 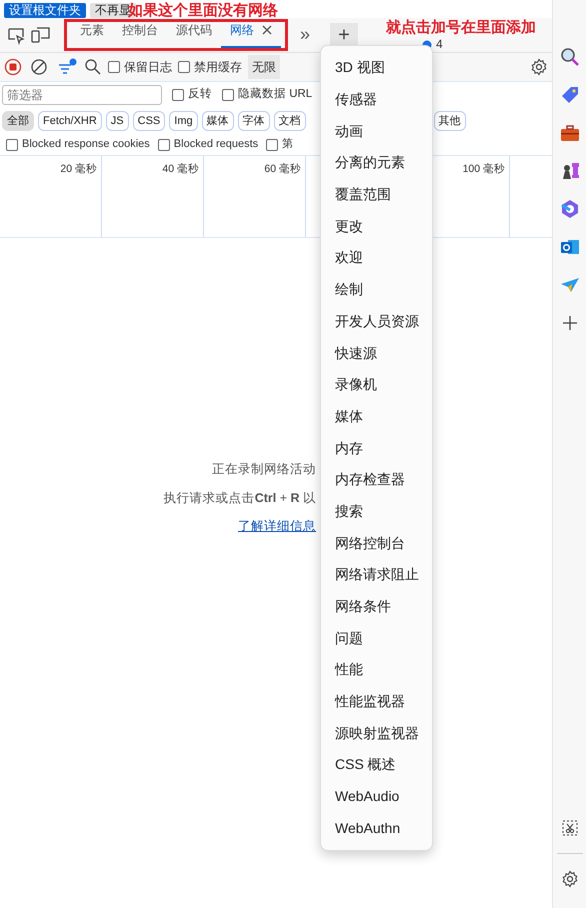 I want to click on menu-item: WebAuthn, so click(x=376, y=828).